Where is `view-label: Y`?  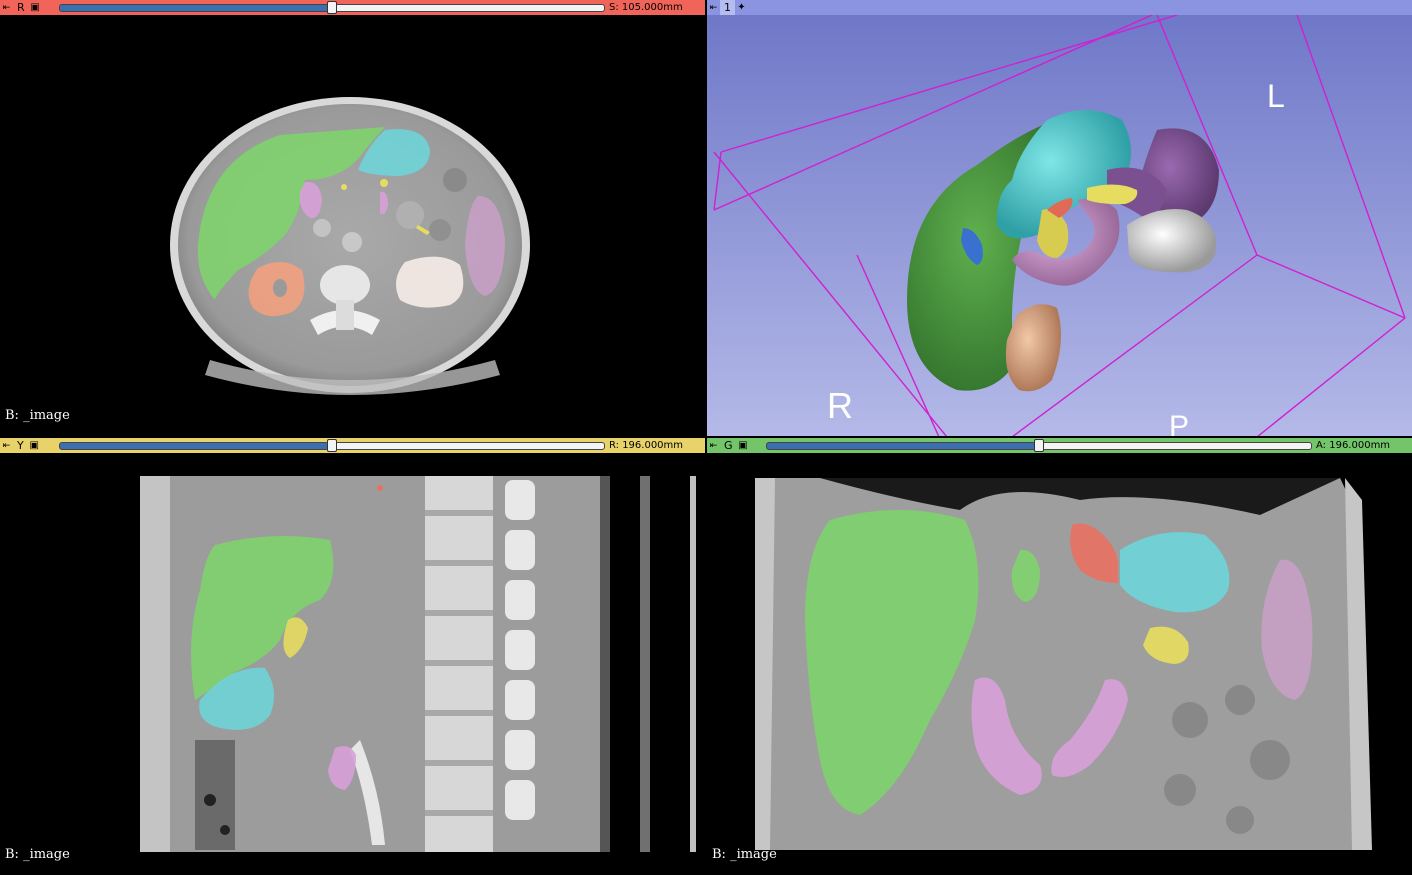 view-label: Y is located at coordinates (20, 445).